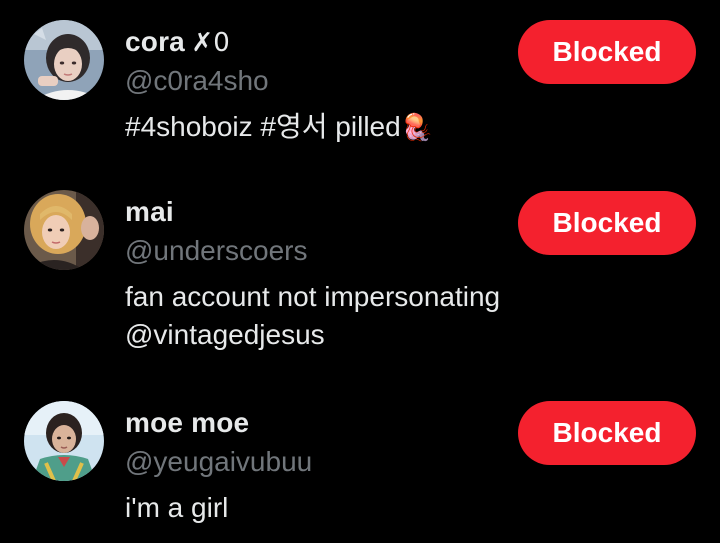 This screenshot has height=543, width=720. What do you see at coordinates (216, 251) in the screenshot?
I see `user-handle: @underscoers` at bounding box center [216, 251].